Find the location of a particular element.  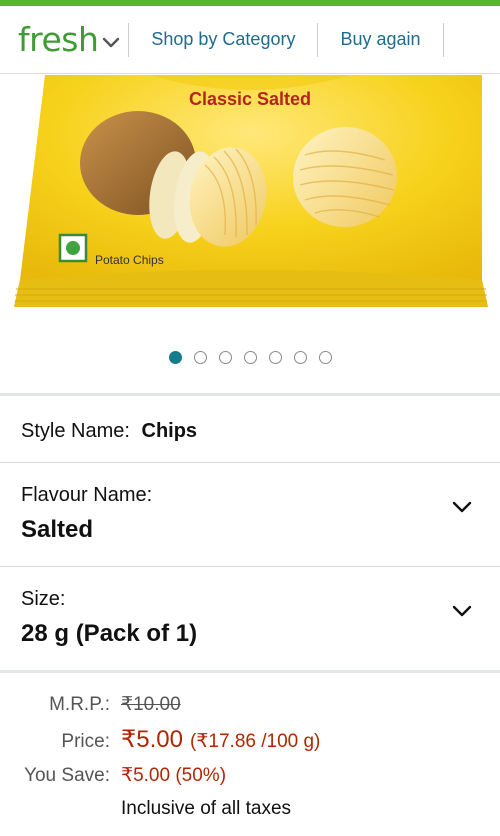

size-selector: Size: 28 g (Pack of 1) is located at coordinates (250, 618).